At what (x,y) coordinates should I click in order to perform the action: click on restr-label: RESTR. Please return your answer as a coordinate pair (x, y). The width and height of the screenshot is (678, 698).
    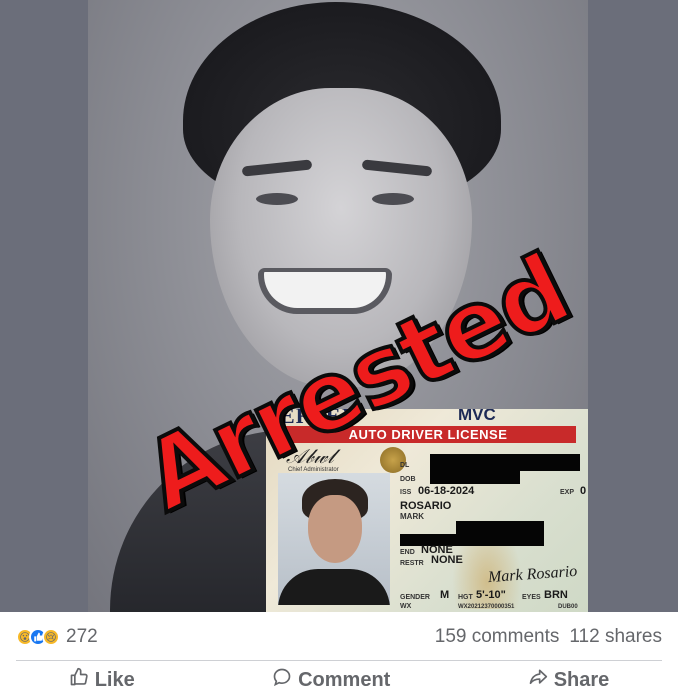
    Looking at the image, I should click on (412, 563).